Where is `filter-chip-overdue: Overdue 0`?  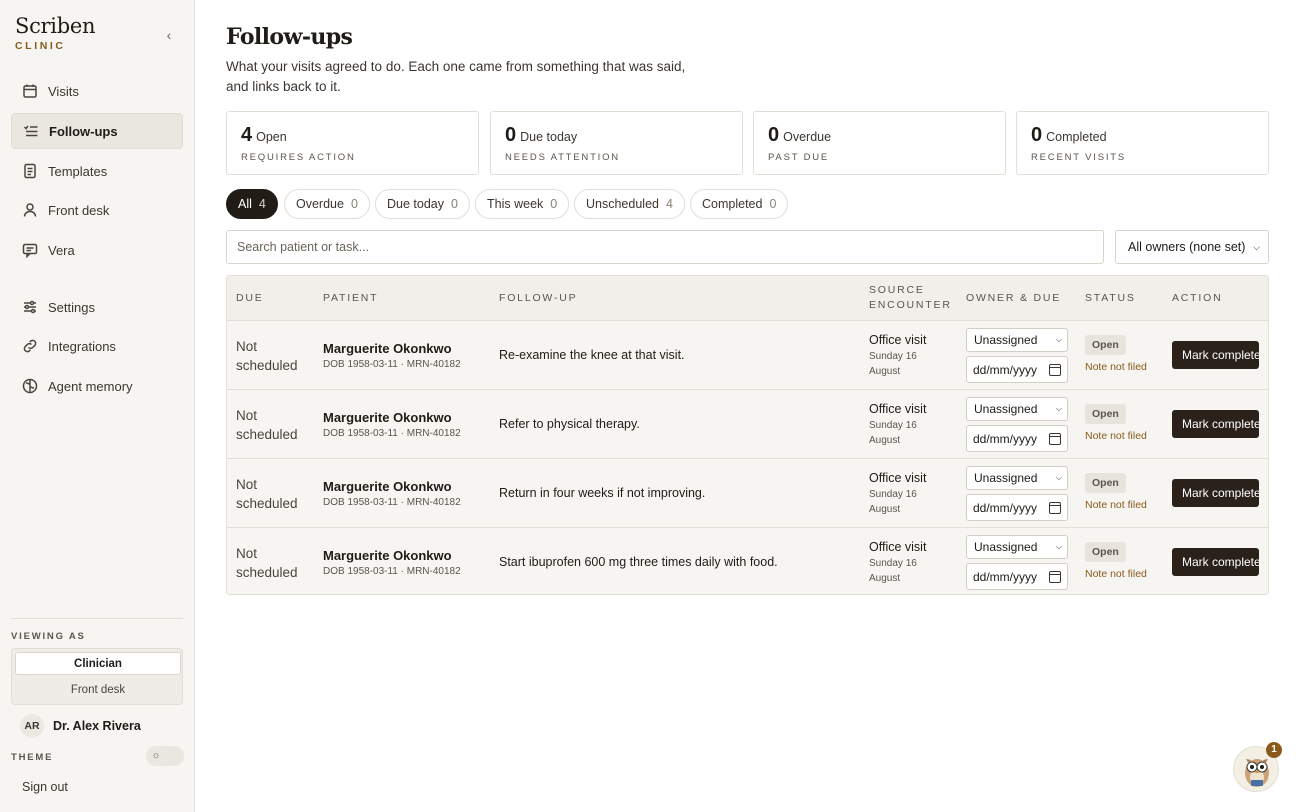 filter-chip-overdue: Overdue 0 is located at coordinates (327, 204).